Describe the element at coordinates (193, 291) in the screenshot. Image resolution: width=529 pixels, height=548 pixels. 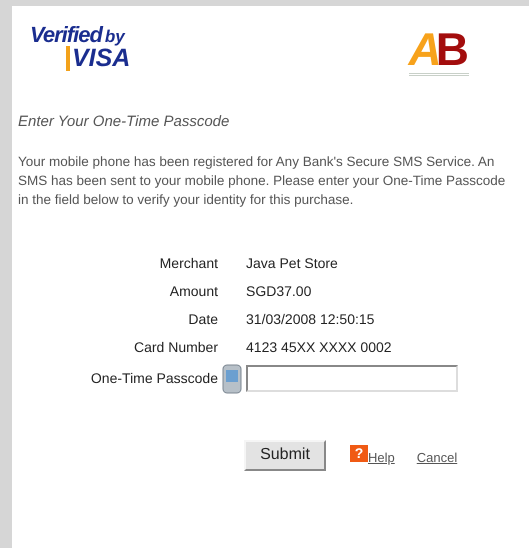
I see `detail-label: Amount` at that location.